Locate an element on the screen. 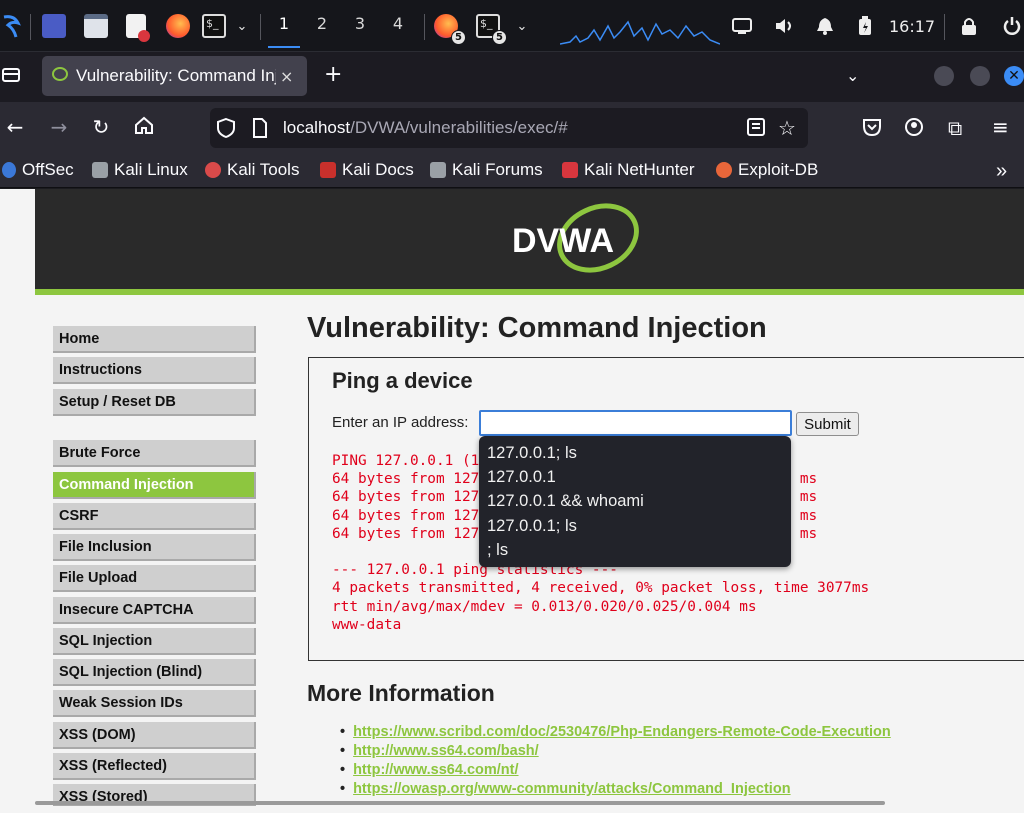  new-tab-button: + is located at coordinates (333, 74).